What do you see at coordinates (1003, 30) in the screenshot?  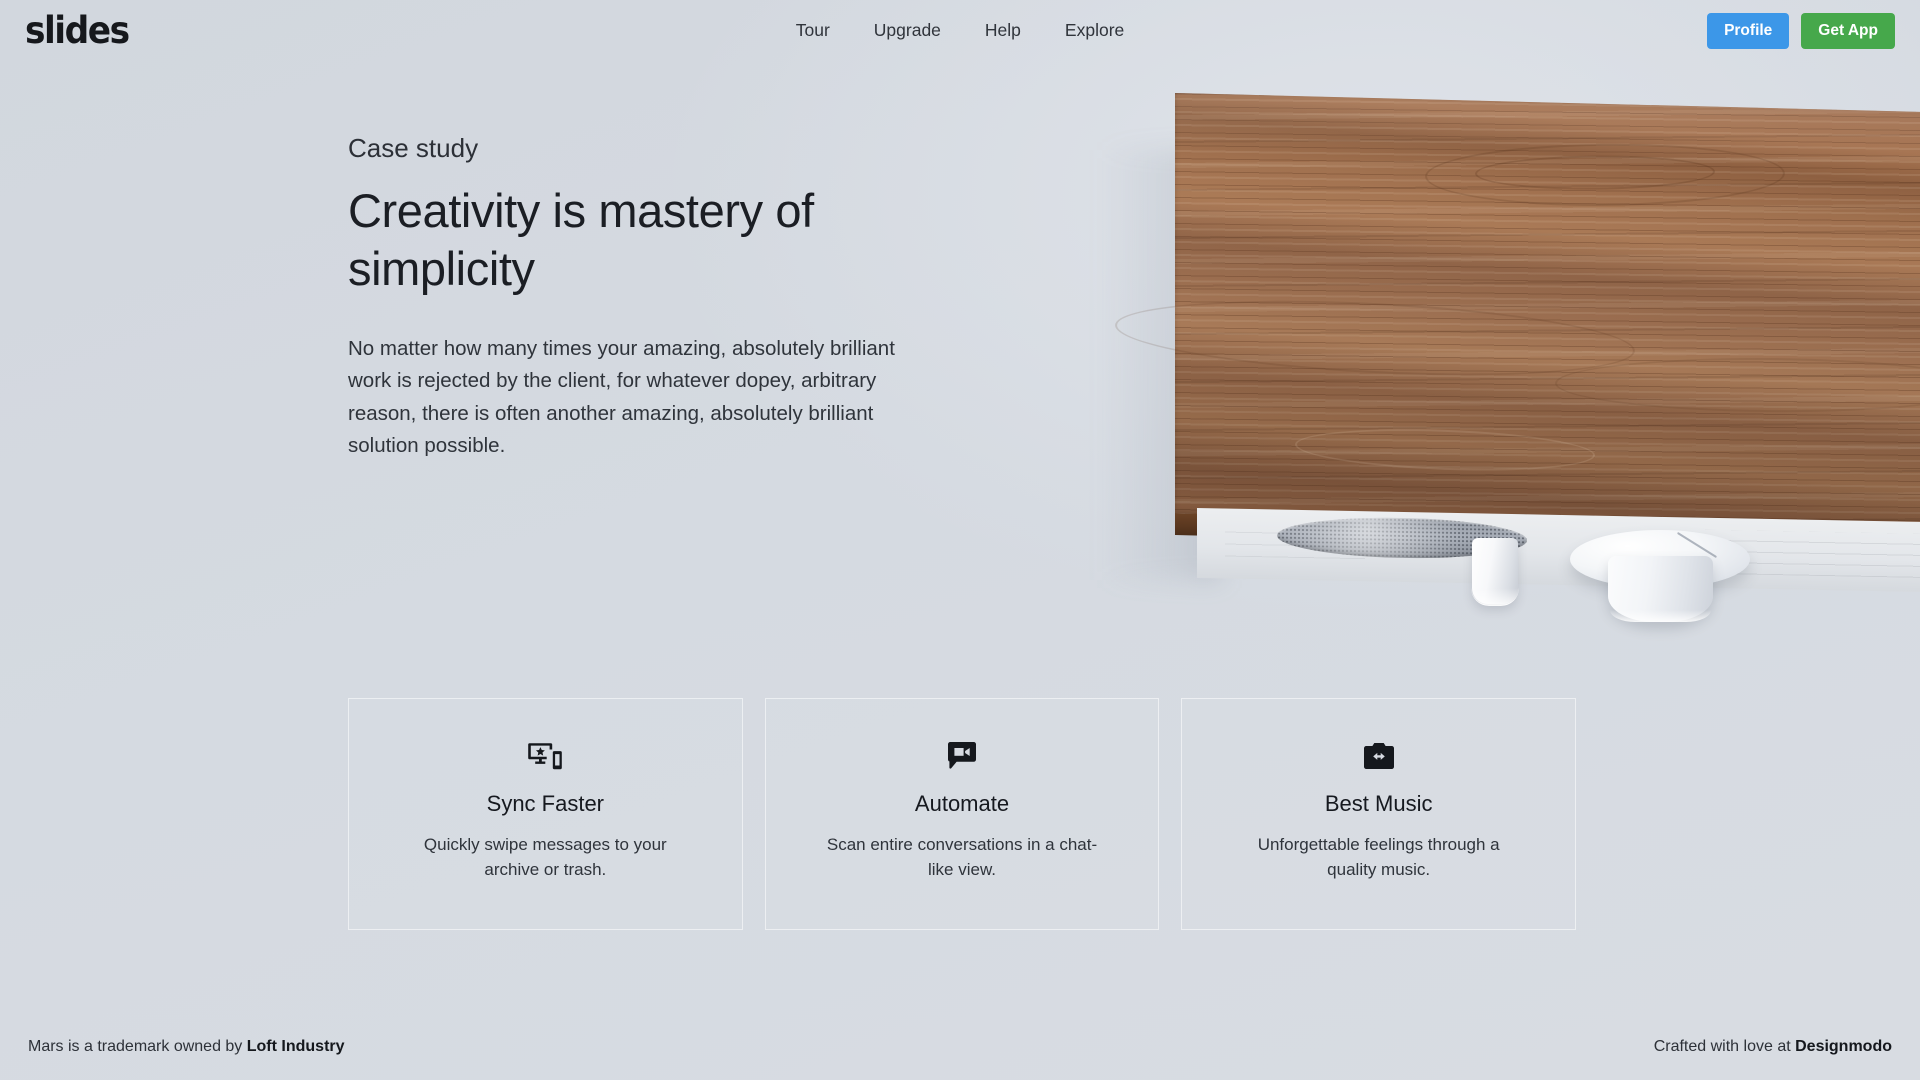 I see `nav-item-help: Help` at bounding box center [1003, 30].